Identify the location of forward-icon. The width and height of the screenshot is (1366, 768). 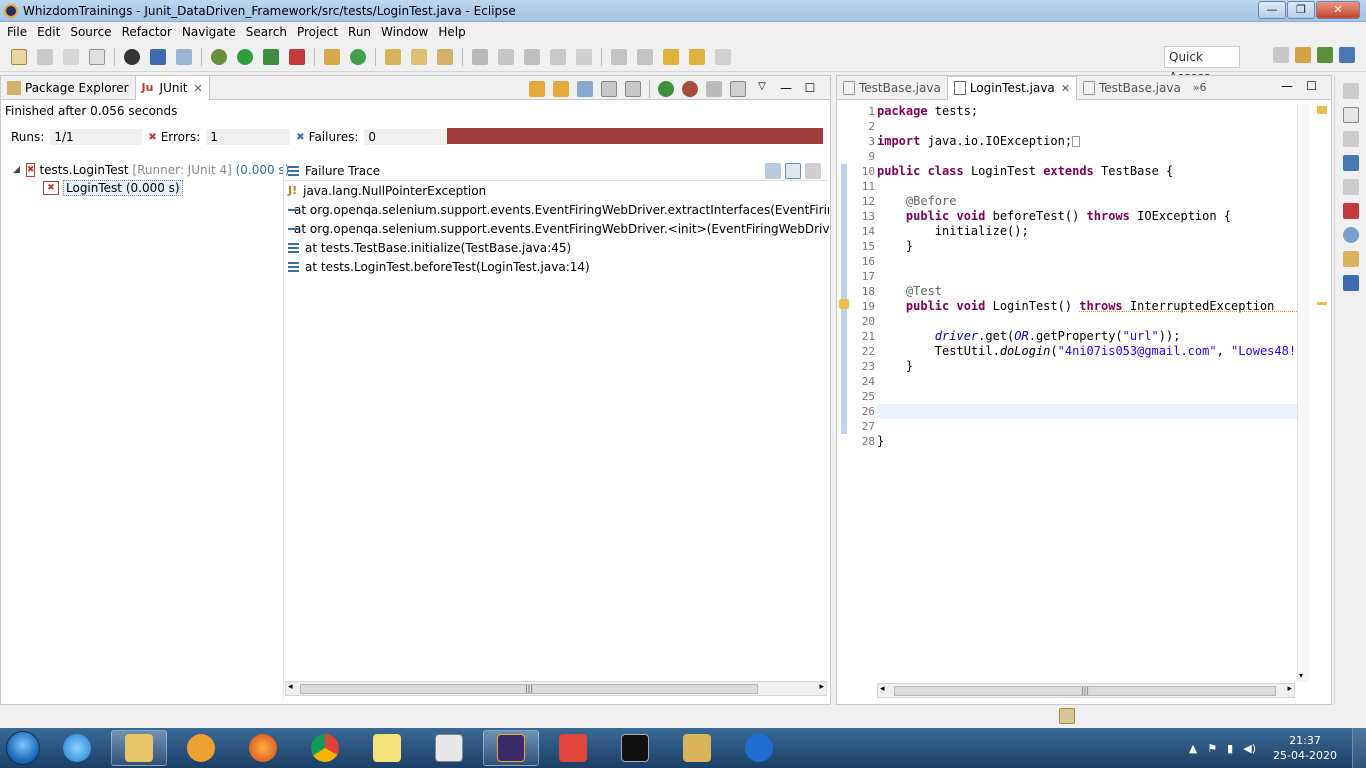
(723, 57).